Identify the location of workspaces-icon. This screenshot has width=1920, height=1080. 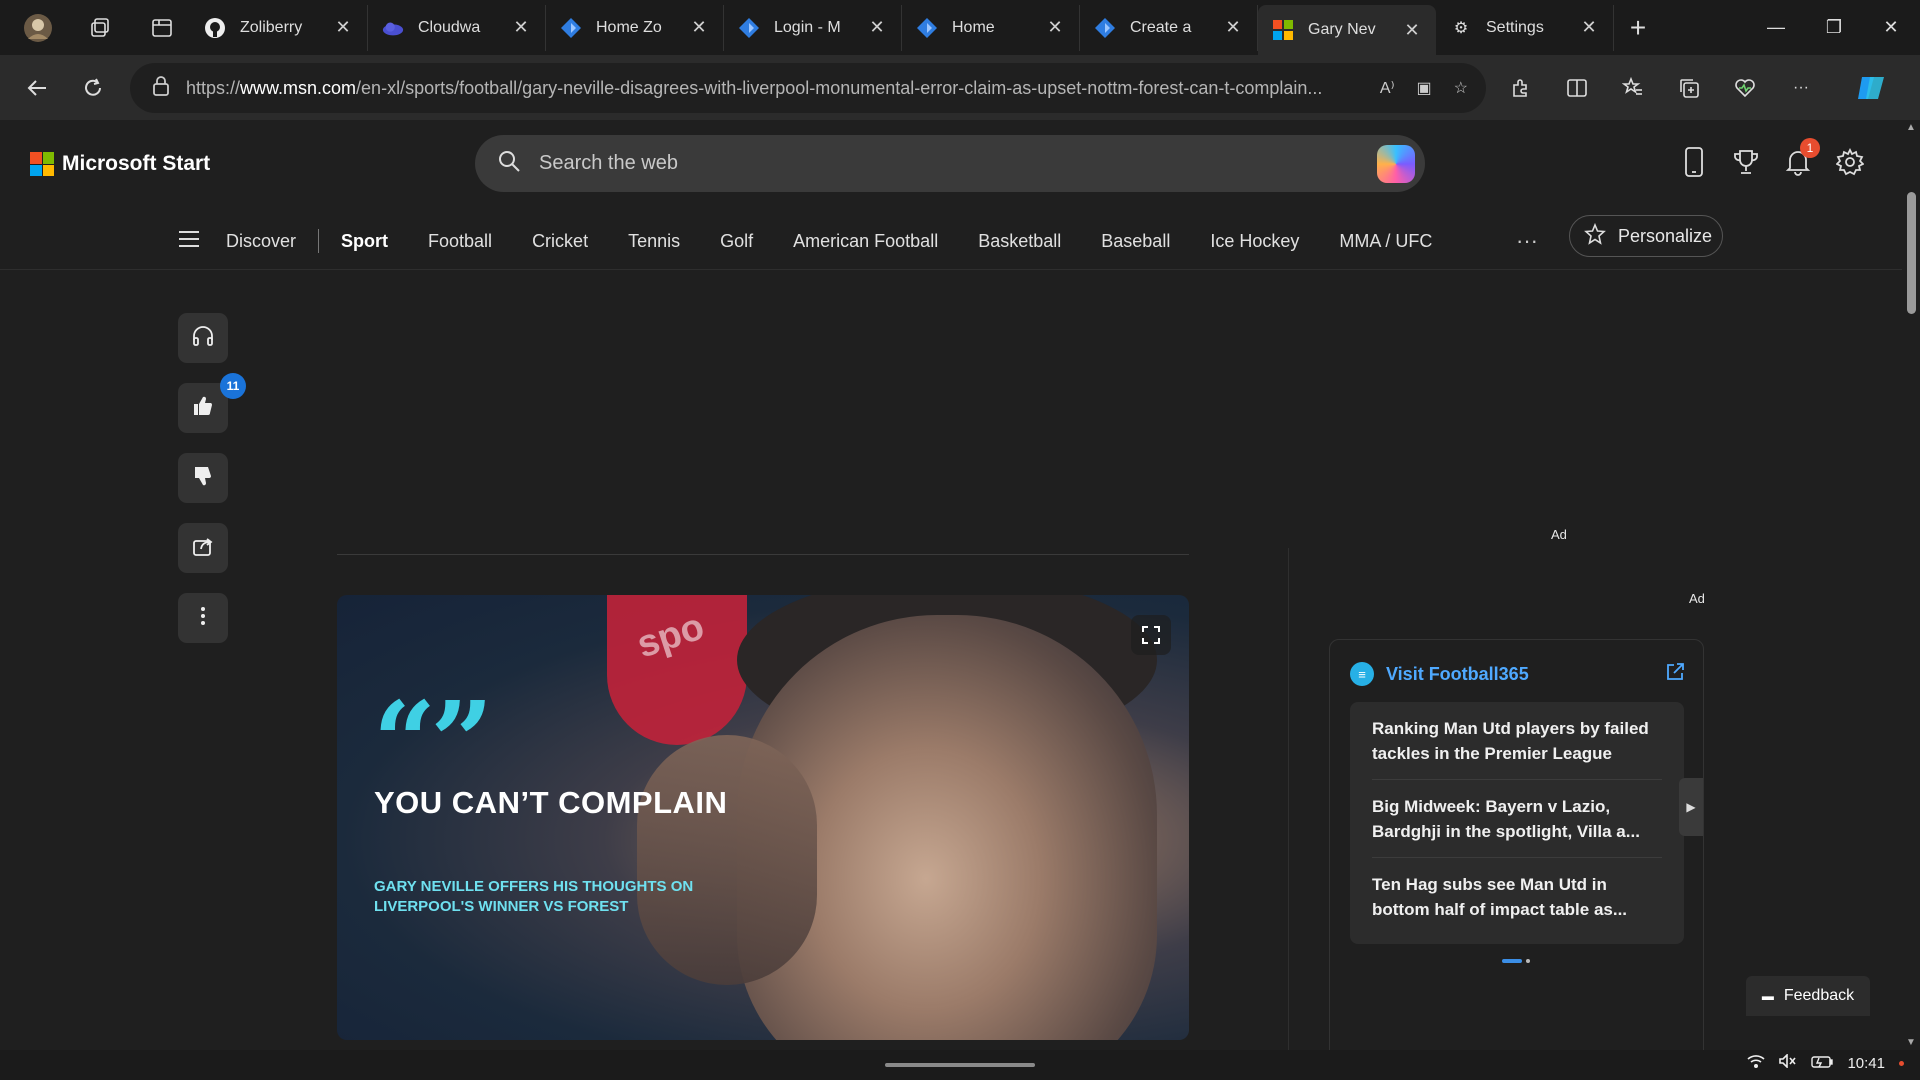
(100, 28).